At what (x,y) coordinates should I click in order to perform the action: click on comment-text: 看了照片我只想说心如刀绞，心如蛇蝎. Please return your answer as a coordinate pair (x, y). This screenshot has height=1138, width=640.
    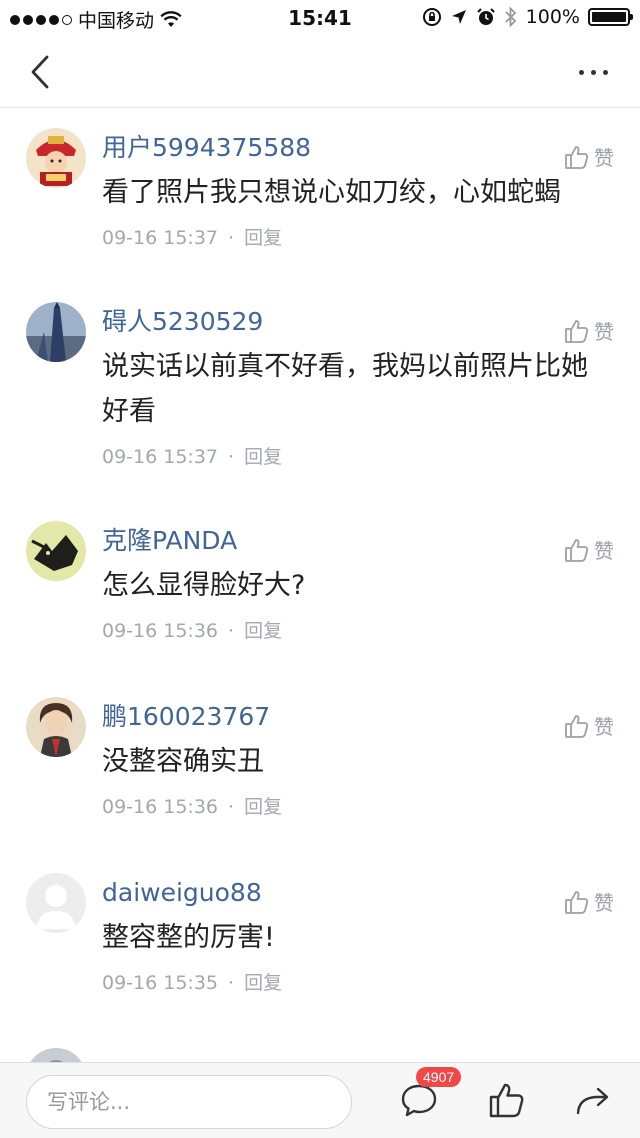
    Looking at the image, I should click on (331, 192).